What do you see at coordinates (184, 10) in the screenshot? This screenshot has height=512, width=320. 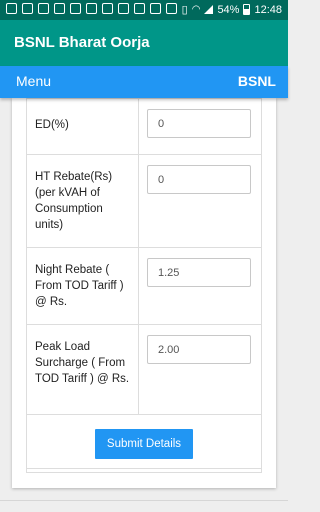 I see `vibrate-icon: ▯` at bounding box center [184, 10].